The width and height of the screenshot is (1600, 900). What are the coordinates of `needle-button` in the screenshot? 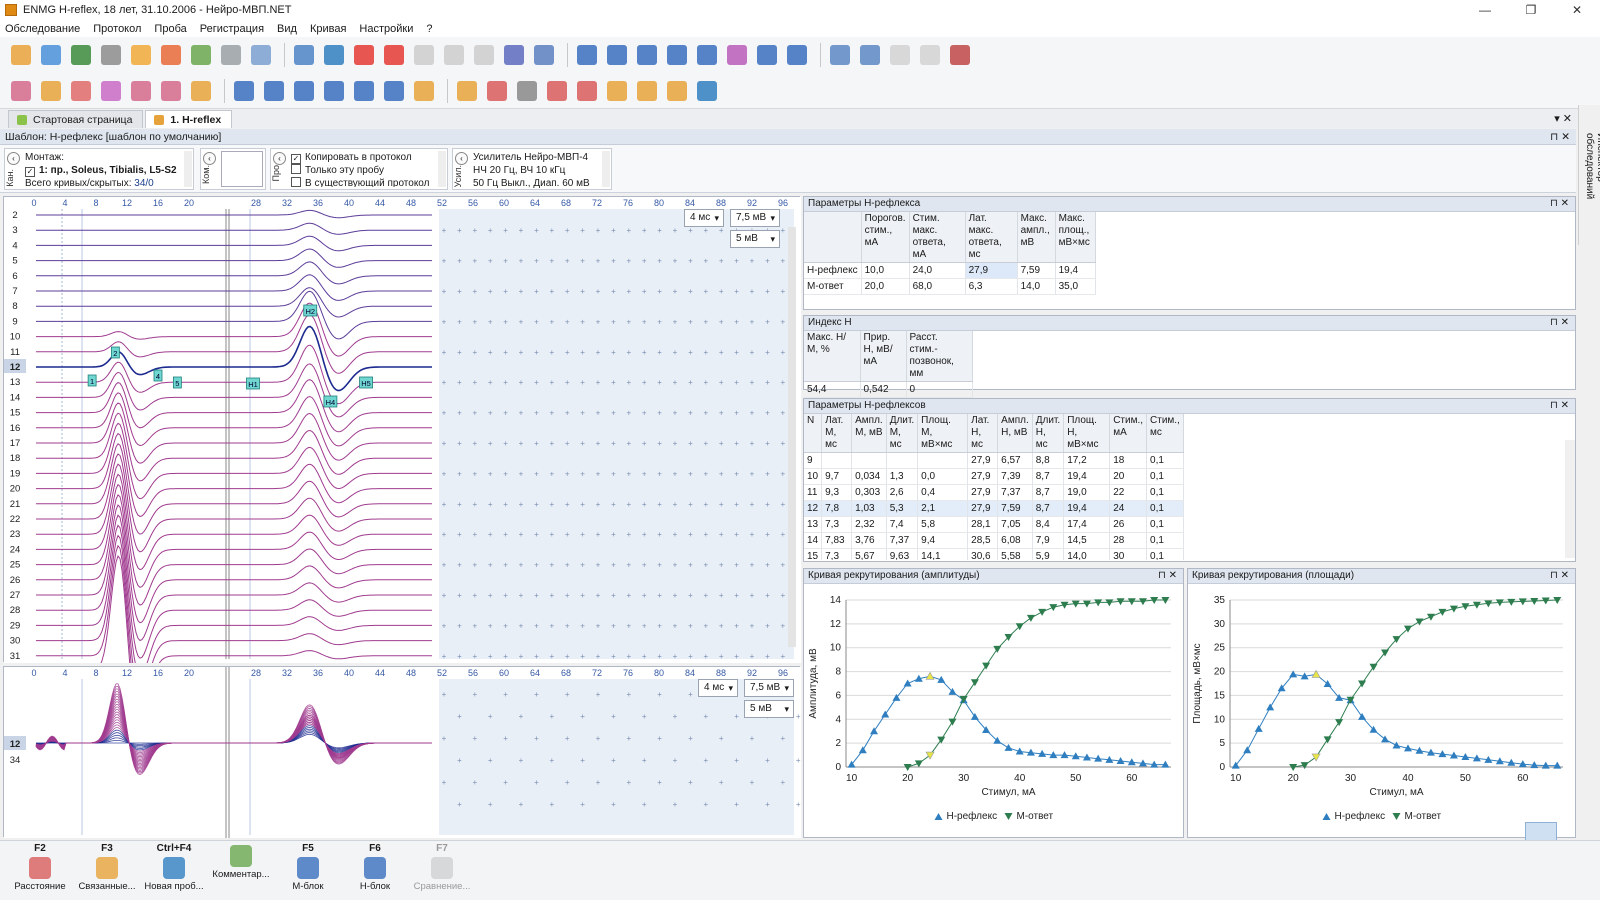 It's located at (334, 91).